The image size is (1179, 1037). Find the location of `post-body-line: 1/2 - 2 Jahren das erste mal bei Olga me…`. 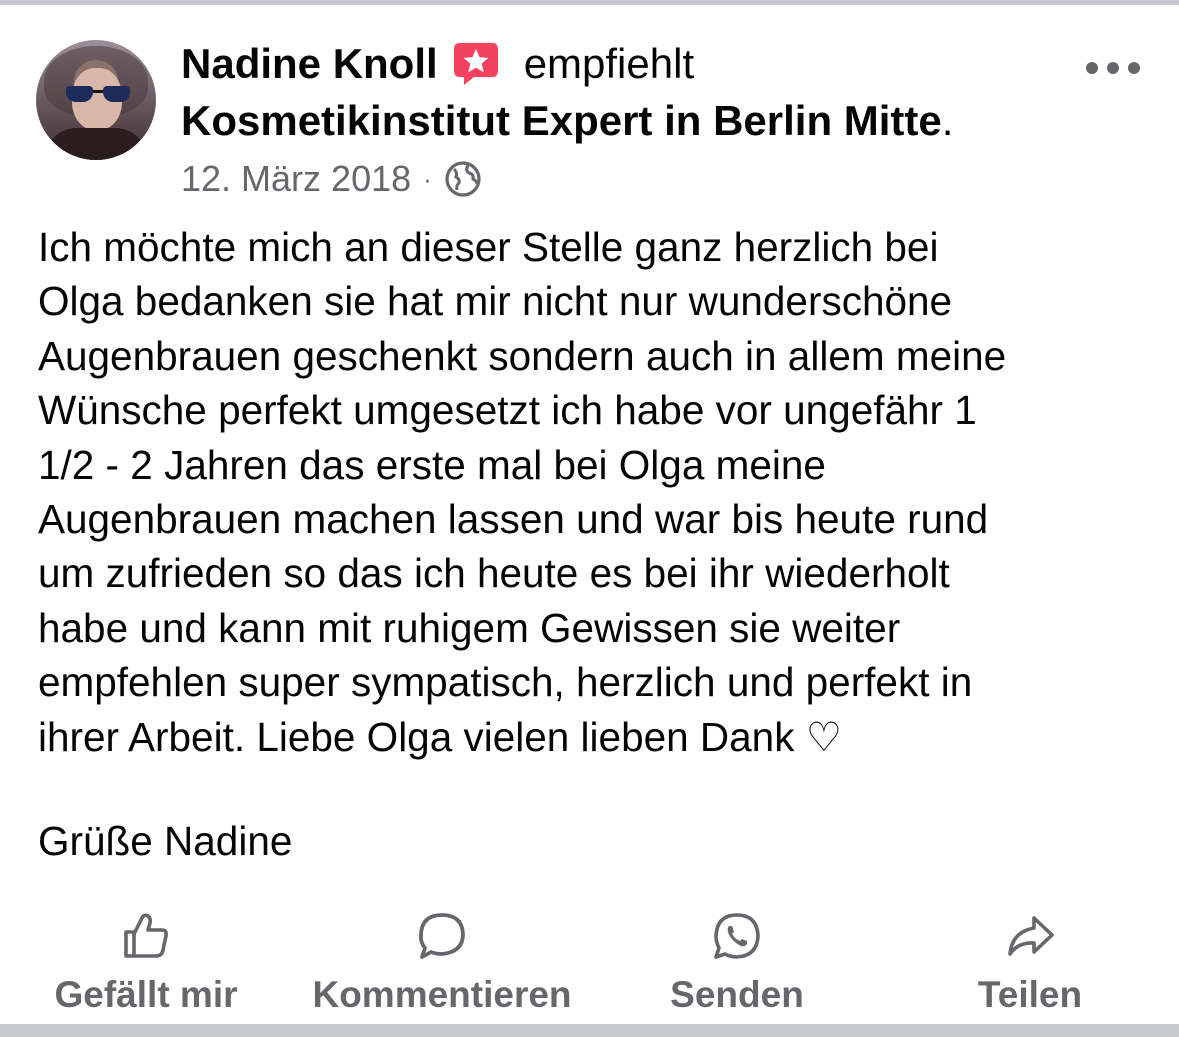

post-body-line: 1/2 - 2 Jahren das erste mal bei Olga me… is located at coordinates (432, 464).